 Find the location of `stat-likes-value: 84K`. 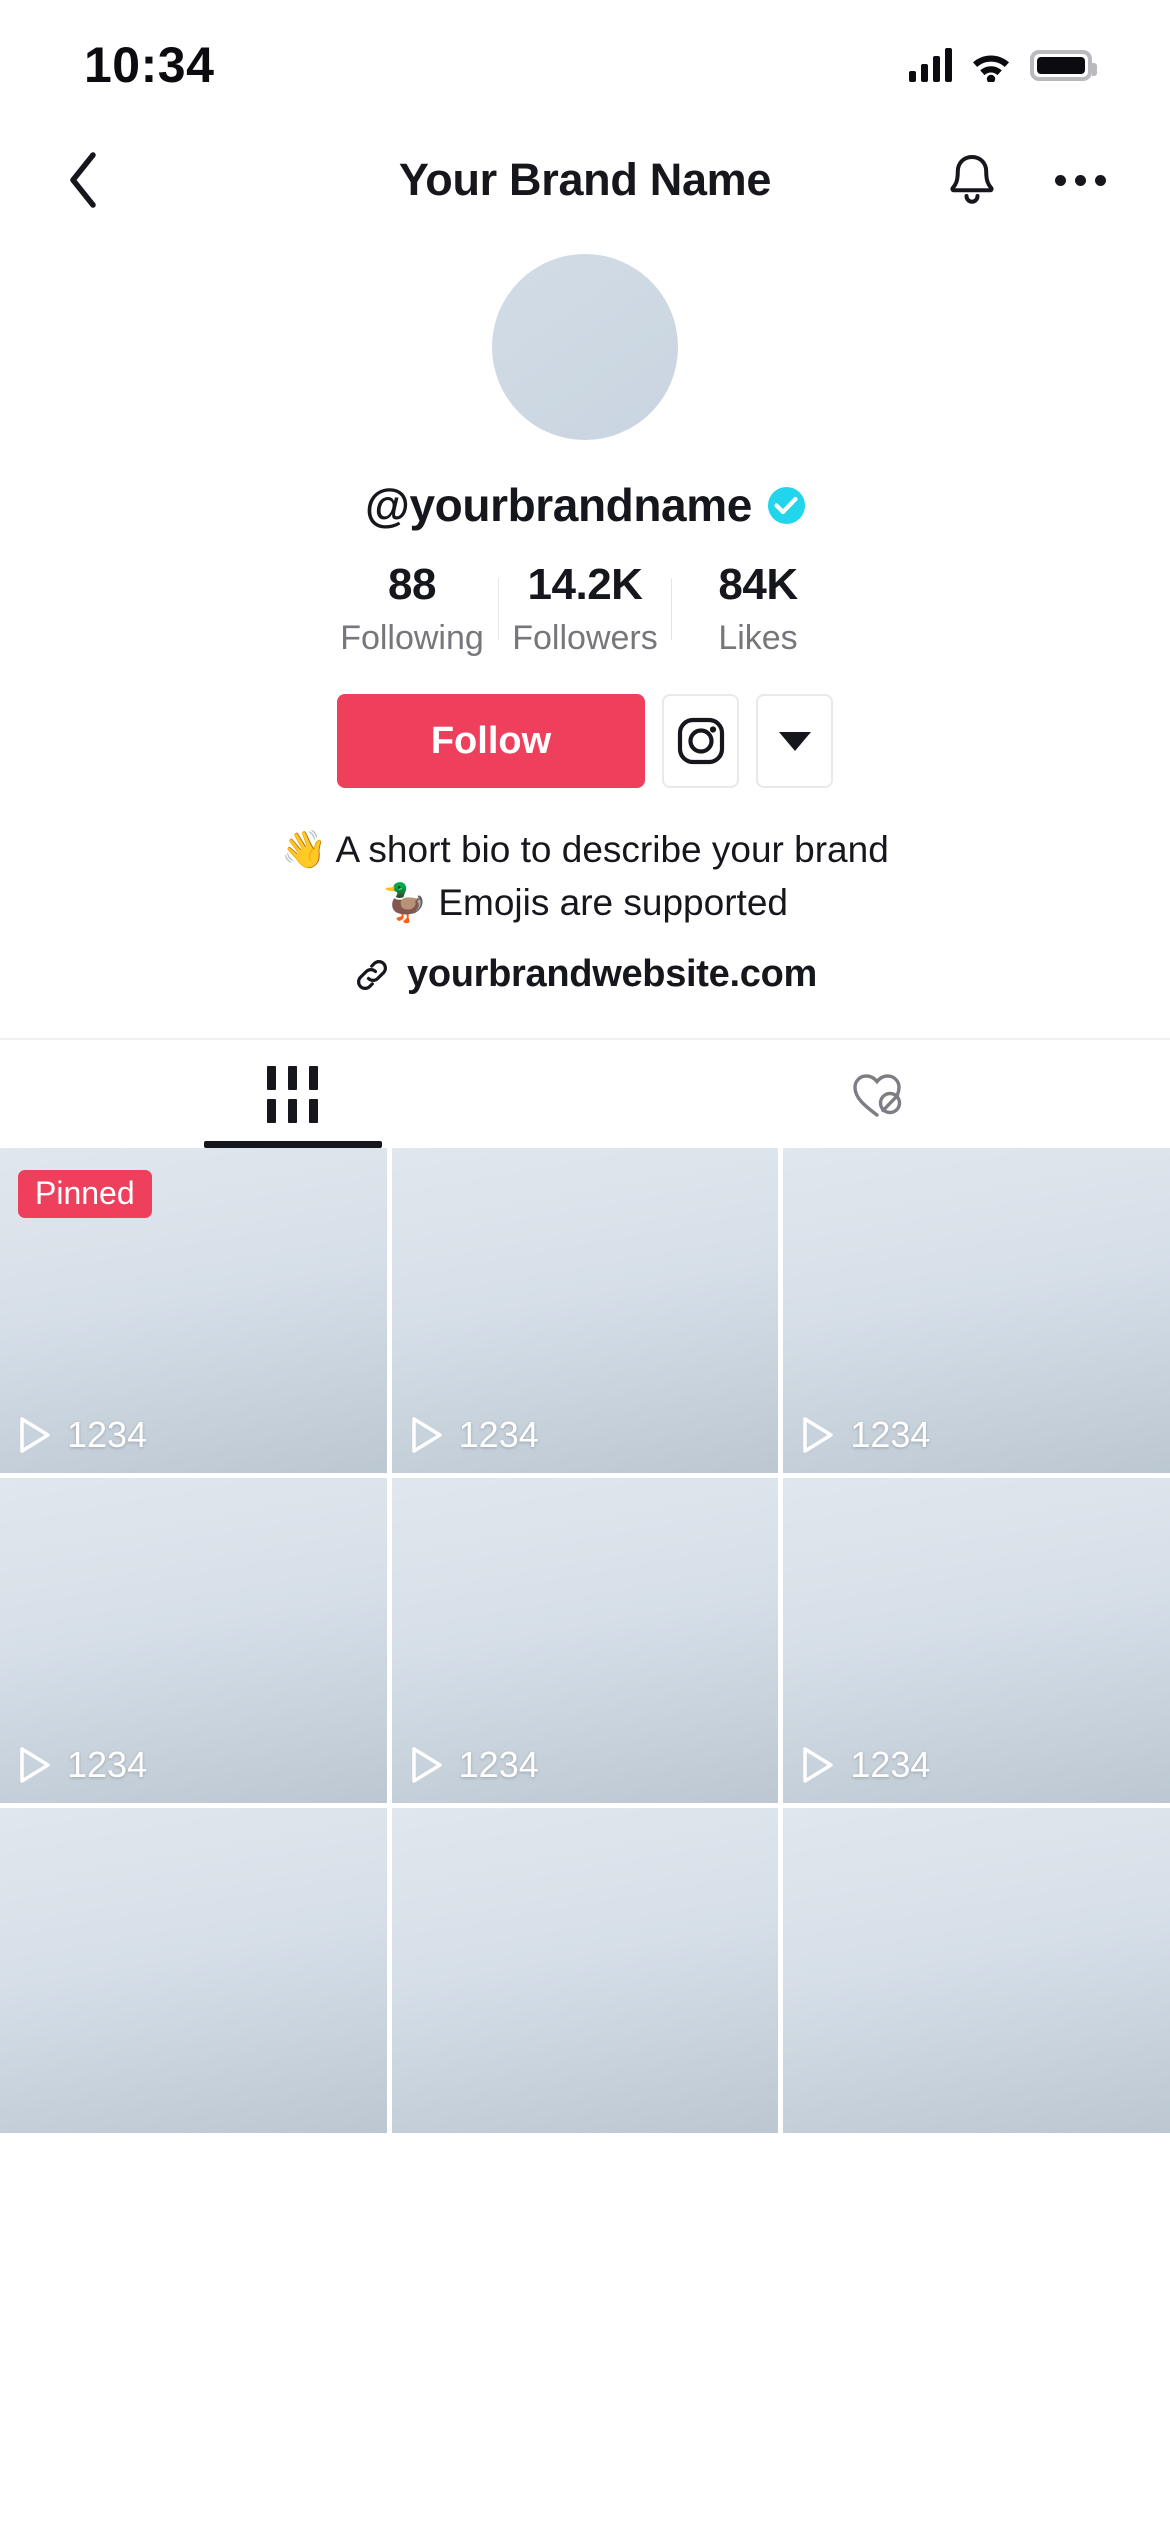

stat-likes-value: 84K is located at coordinates (758, 584).